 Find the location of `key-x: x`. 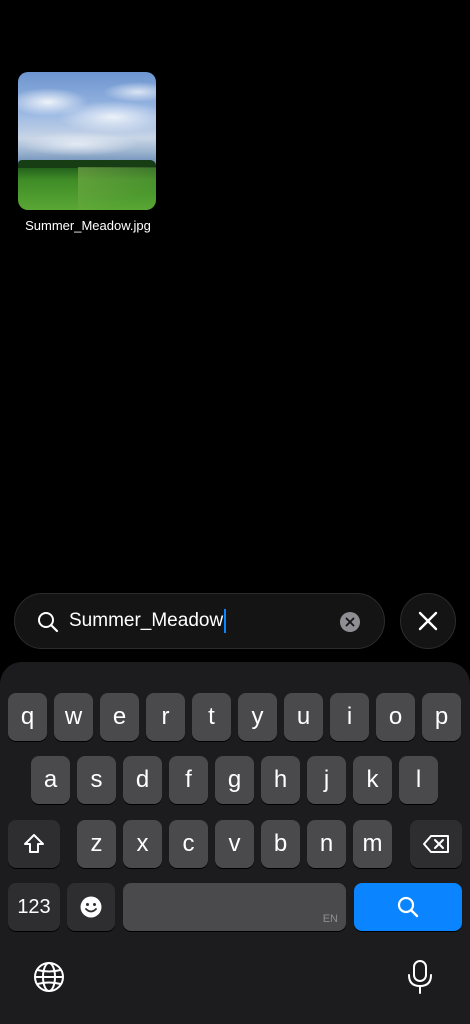

key-x: x is located at coordinates (142, 844).